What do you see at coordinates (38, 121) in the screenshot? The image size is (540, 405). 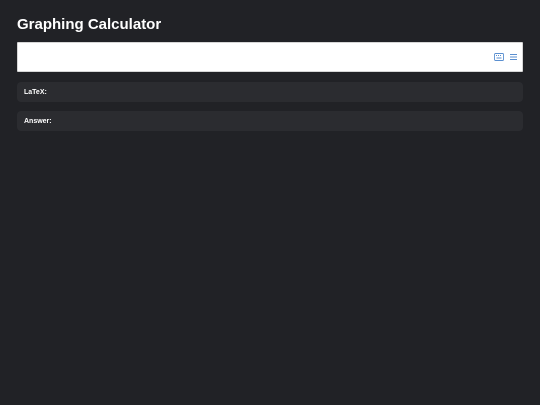 I see `answer-label: Answer:` at bounding box center [38, 121].